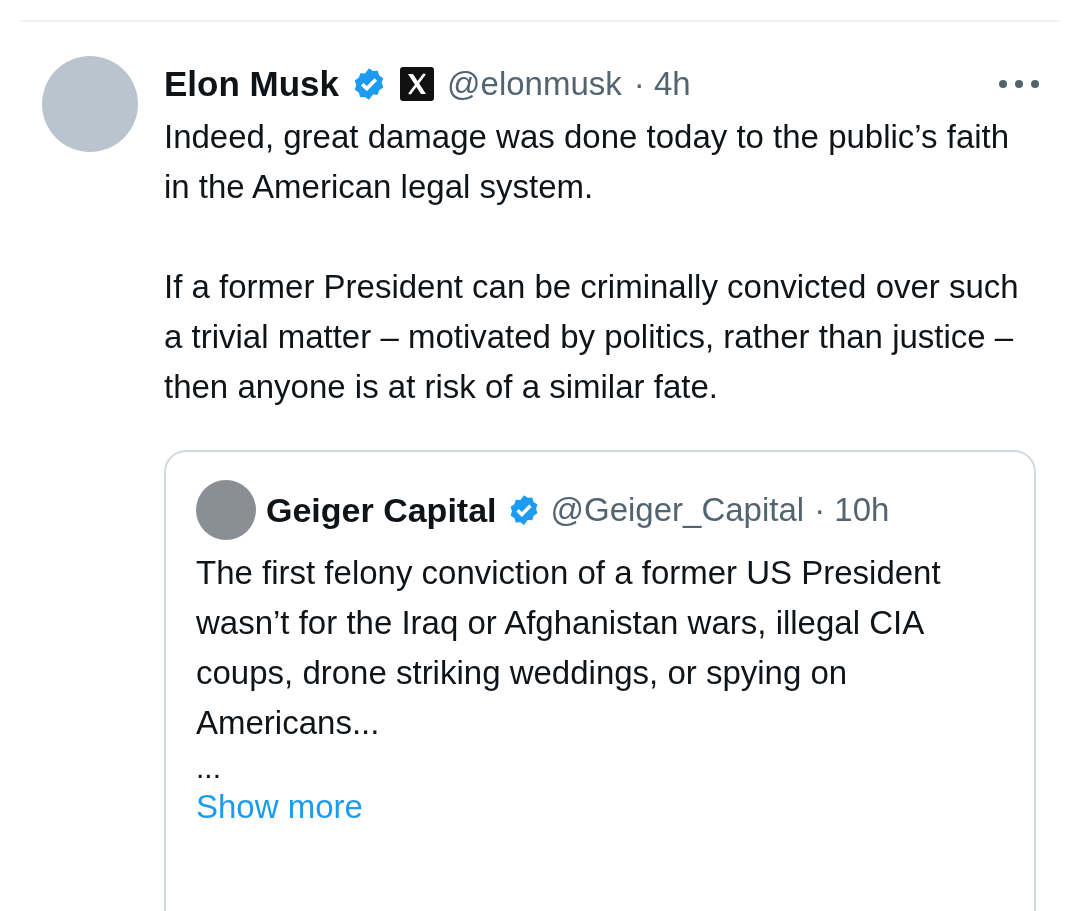  What do you see at coordinates (252, 84) in the screenshot?
I see `author-name: Elon Musk` at bounding box center [252, 84].